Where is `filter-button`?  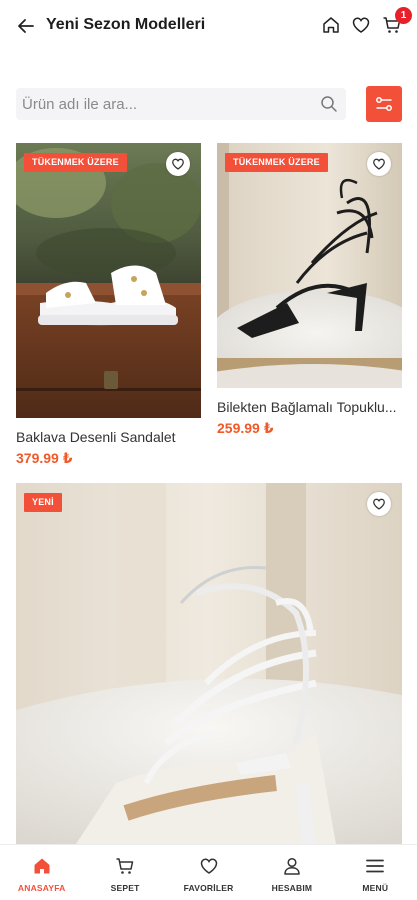 filter-button is located at coordinates (384, 104).